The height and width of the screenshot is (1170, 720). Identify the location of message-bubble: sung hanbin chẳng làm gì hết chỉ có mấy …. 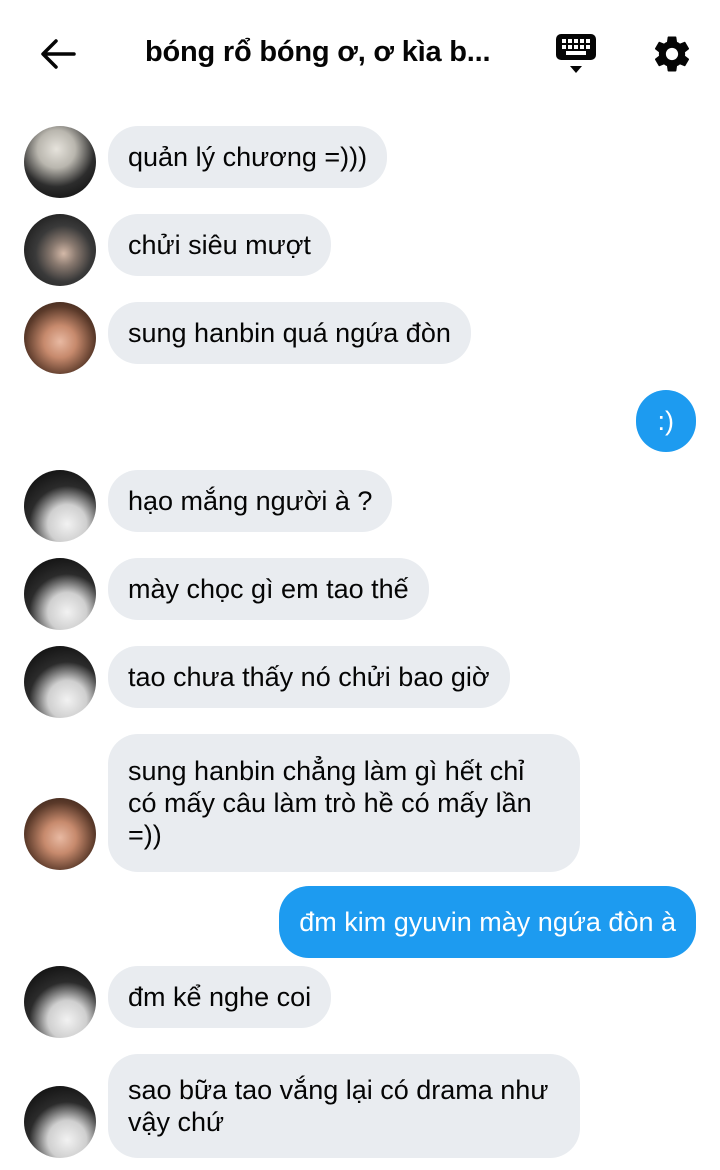
(344, 803).